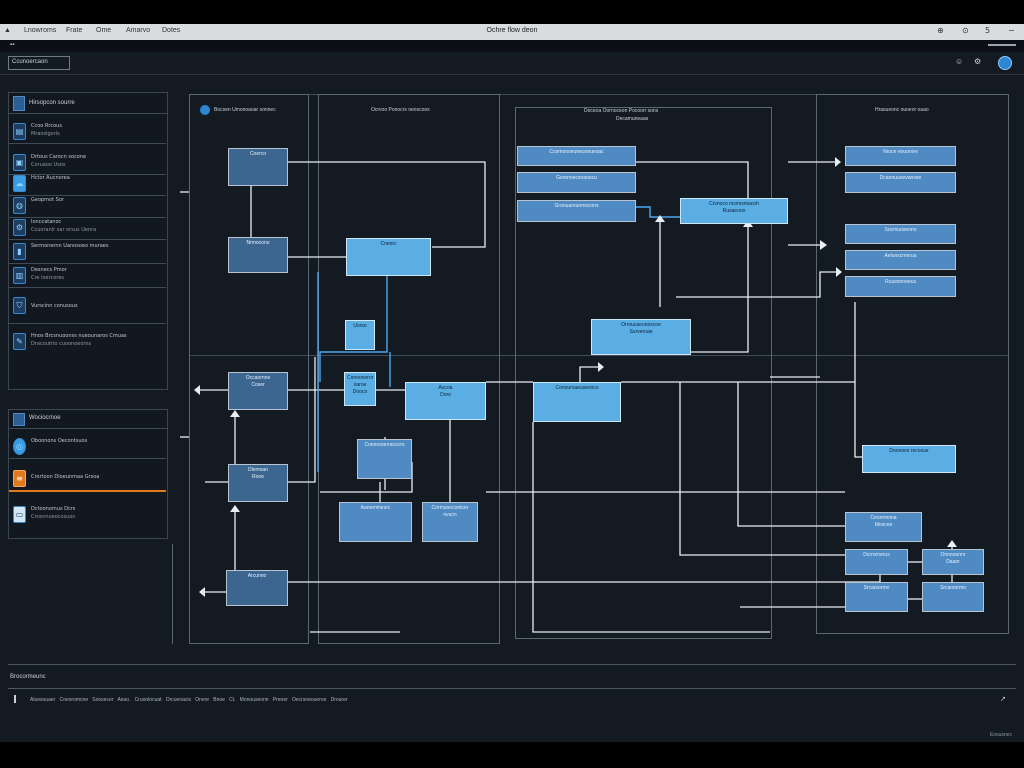 This screenshot has width=1024, height=768. What do you see at coordinates (940, 30) in the screenshot?
I see `window-control-1: ⊕` at bounding box center [940, 30].